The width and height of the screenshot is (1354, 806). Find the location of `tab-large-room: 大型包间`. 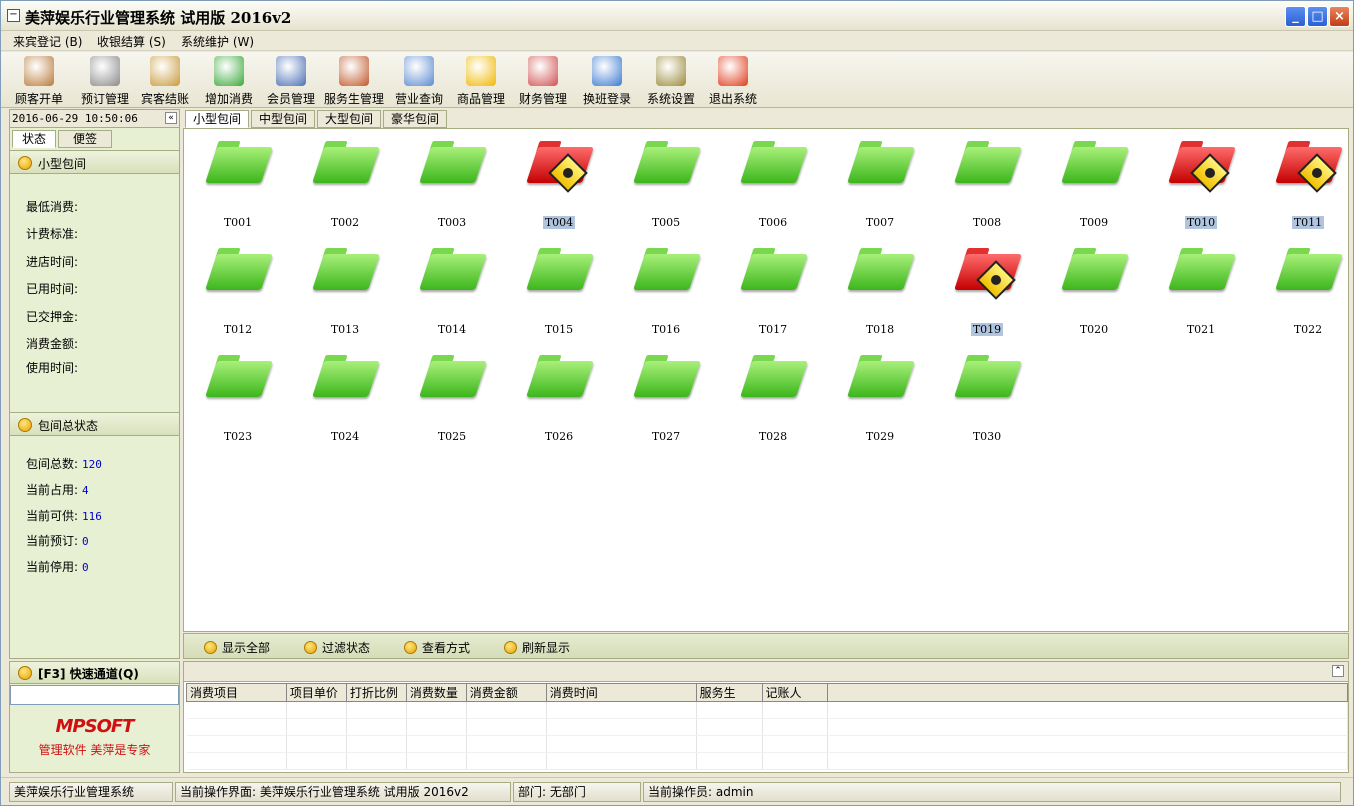

tab-large-room: 大型包间 is located at coordinates (349, 119).